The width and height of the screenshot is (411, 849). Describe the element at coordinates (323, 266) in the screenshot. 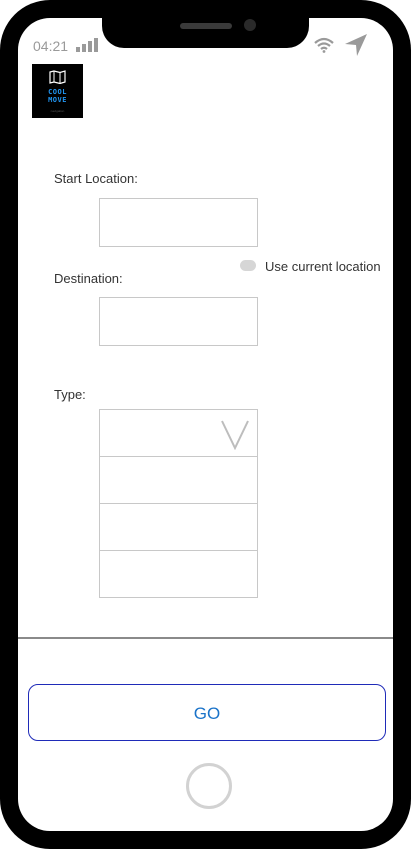

I see `current-location-label: Use current location` at that location.